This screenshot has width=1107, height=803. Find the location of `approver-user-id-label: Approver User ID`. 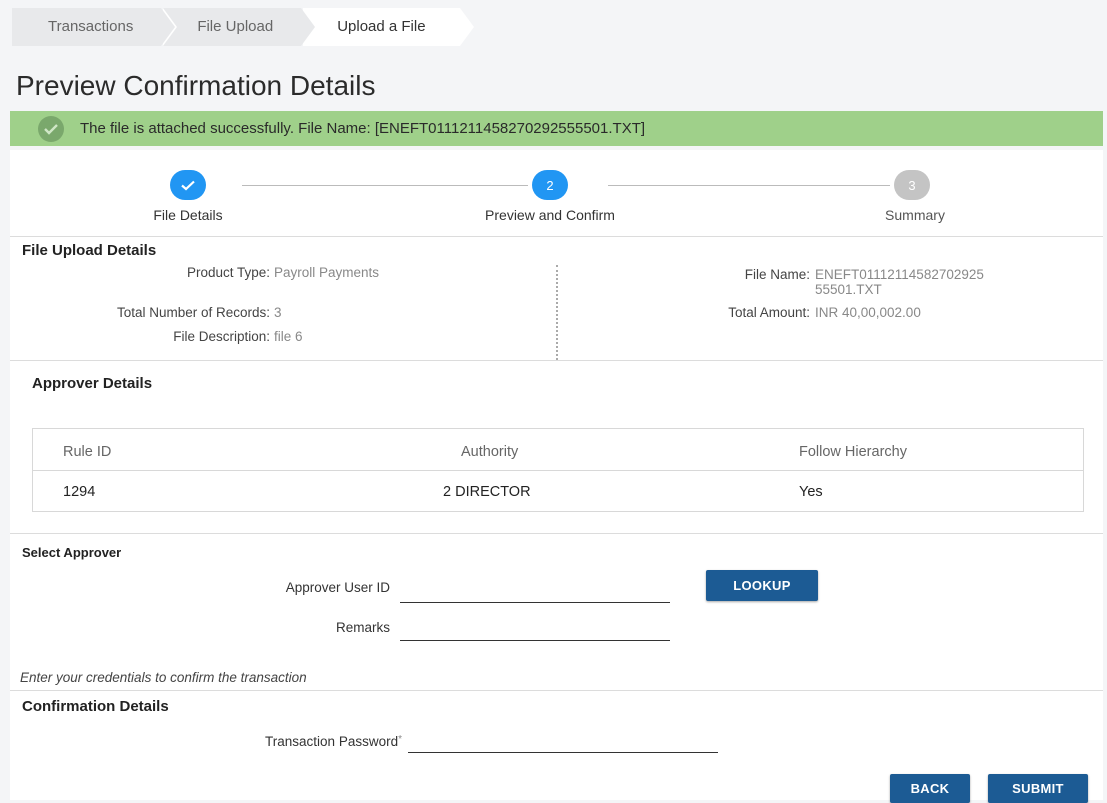

approver-user-id-label: Approver User ID is located at coordinates (337, 587).